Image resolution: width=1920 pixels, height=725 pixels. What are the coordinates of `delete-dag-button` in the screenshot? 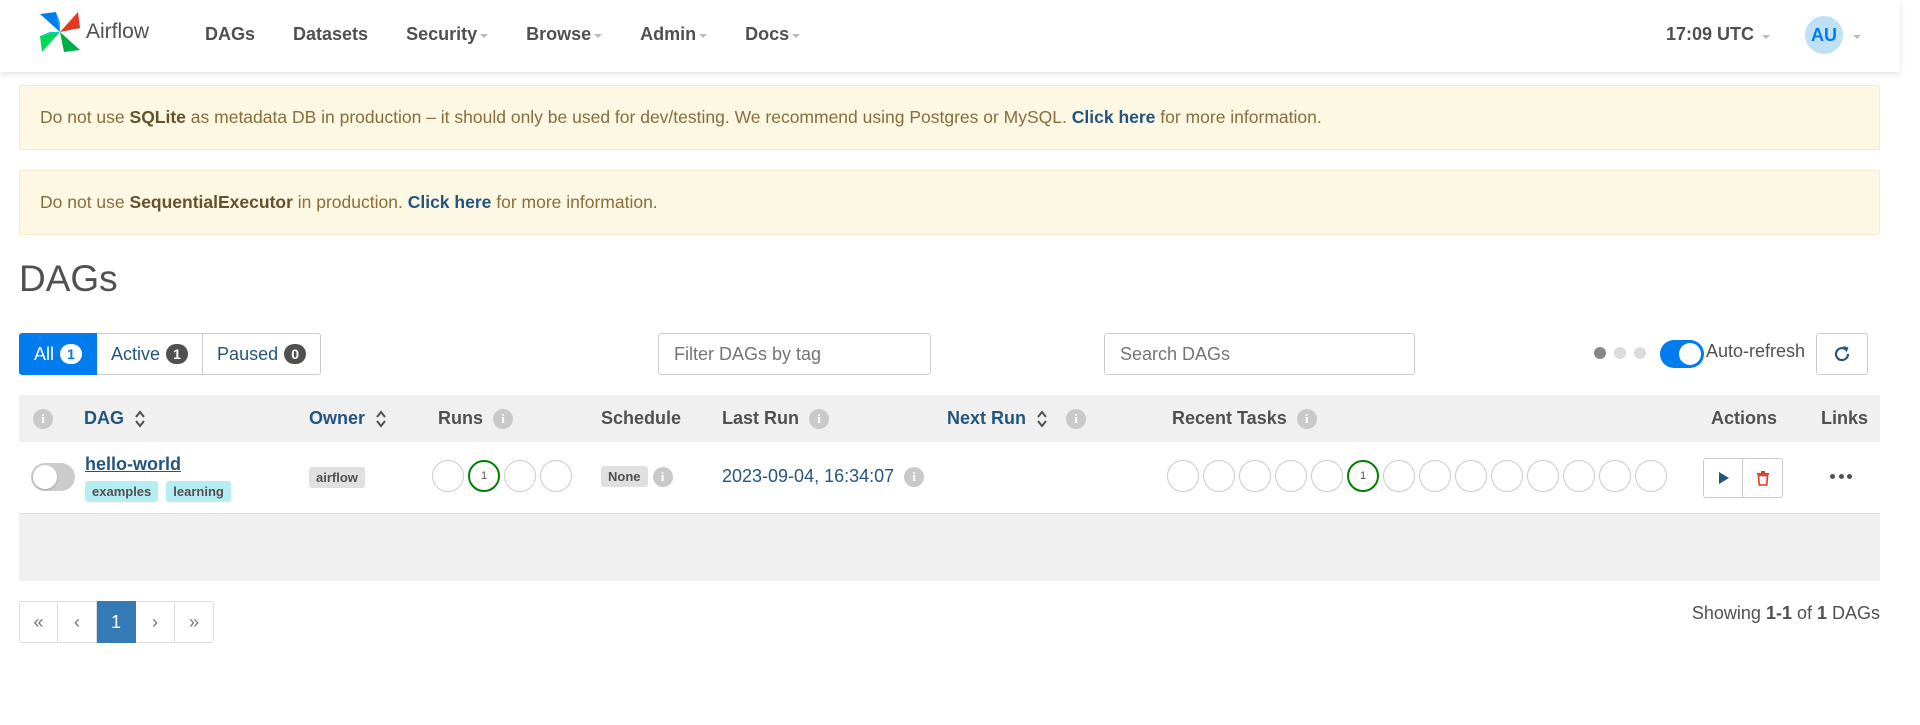 It's located at (1763, 478).